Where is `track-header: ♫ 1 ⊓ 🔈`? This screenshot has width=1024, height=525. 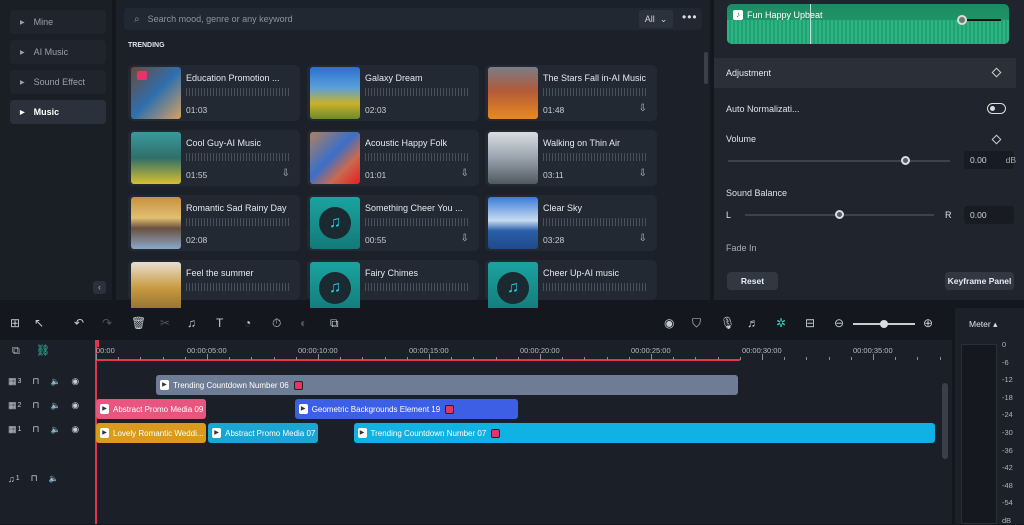
track-header: ♫ 1 ⊓ 🔈 is located at coordinates (33, 478).